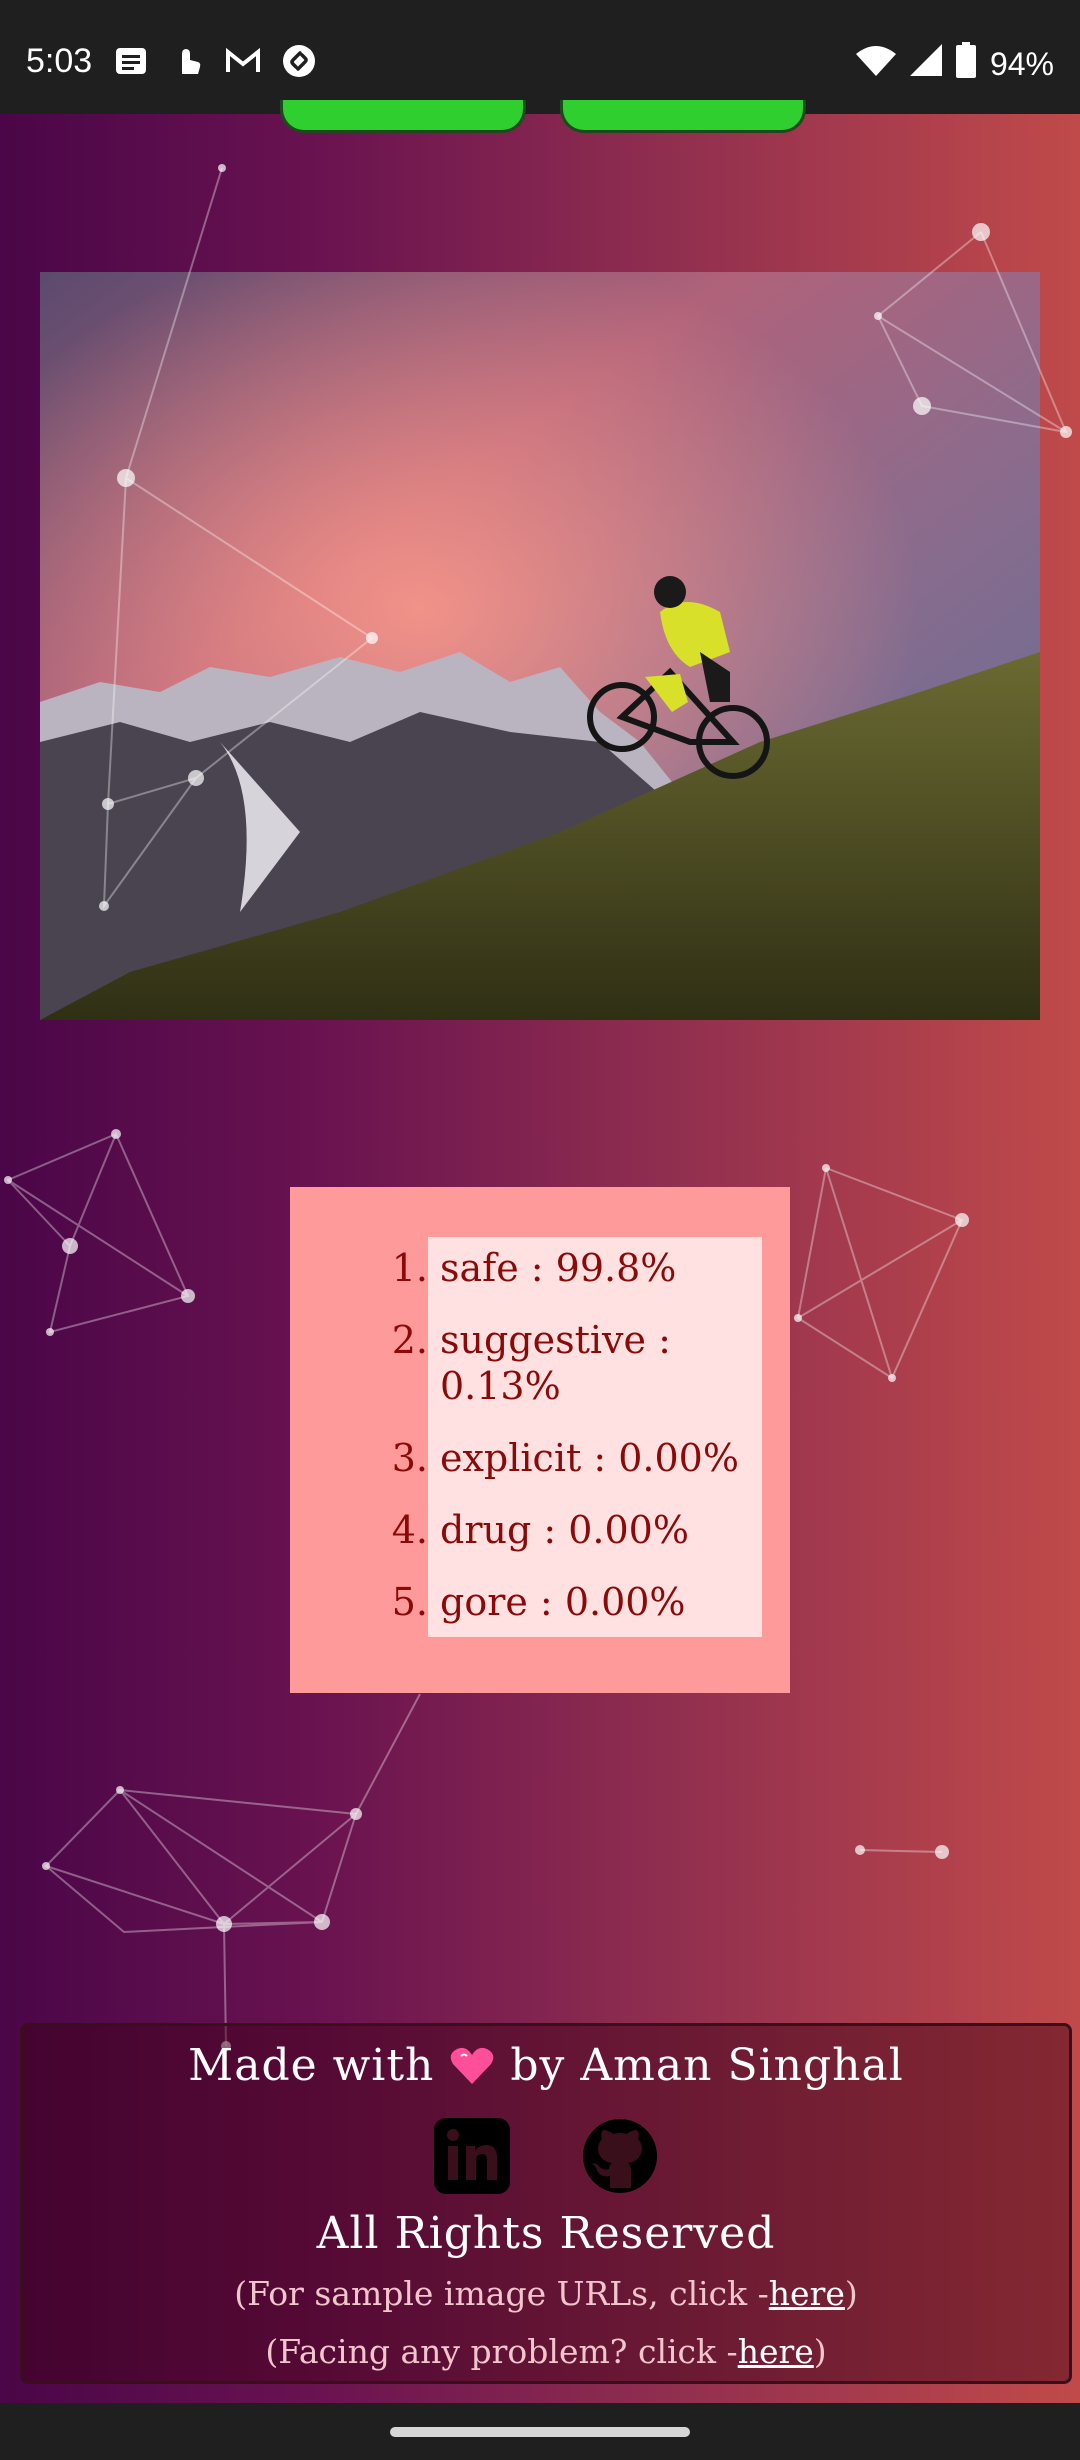 The width and height of the screenshot is (1080, 2460). I want to click on list-item-number: 5., so click(409, 1602).